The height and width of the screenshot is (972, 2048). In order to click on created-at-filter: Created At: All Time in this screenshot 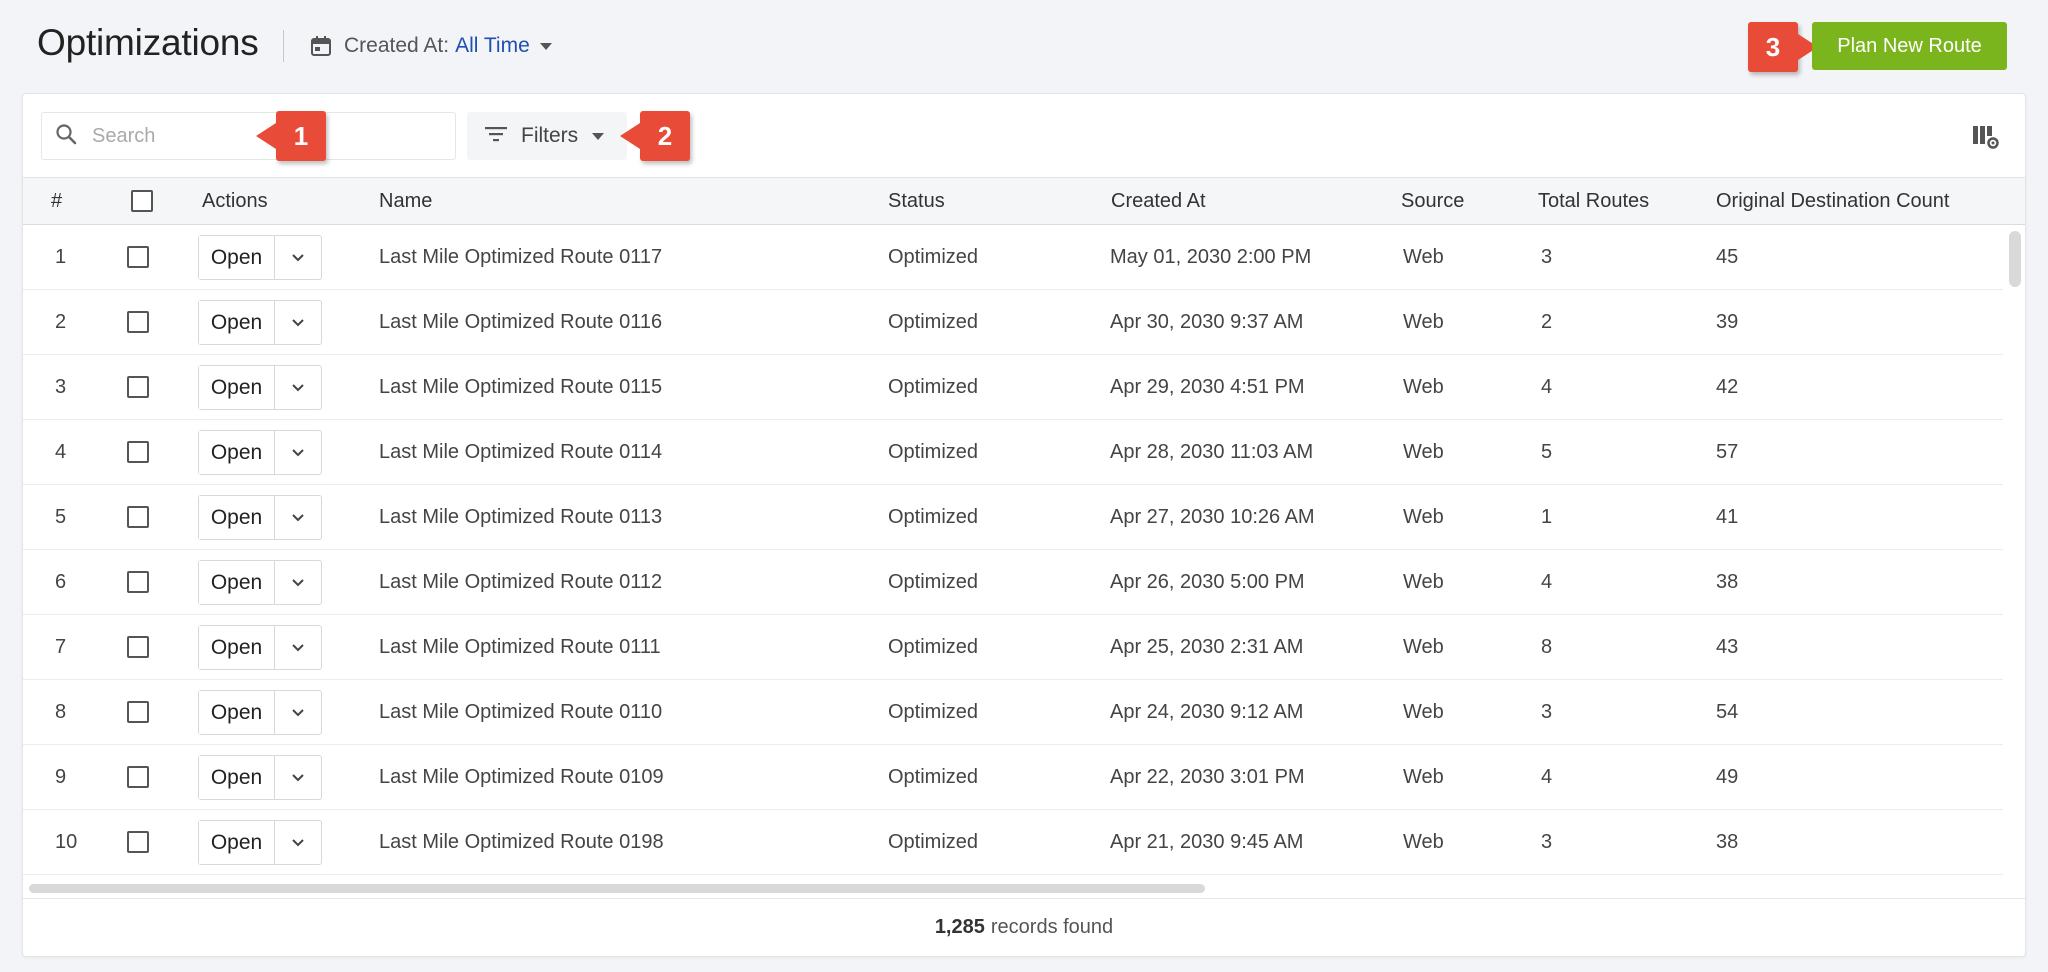, I will do `click(430, 46)`.